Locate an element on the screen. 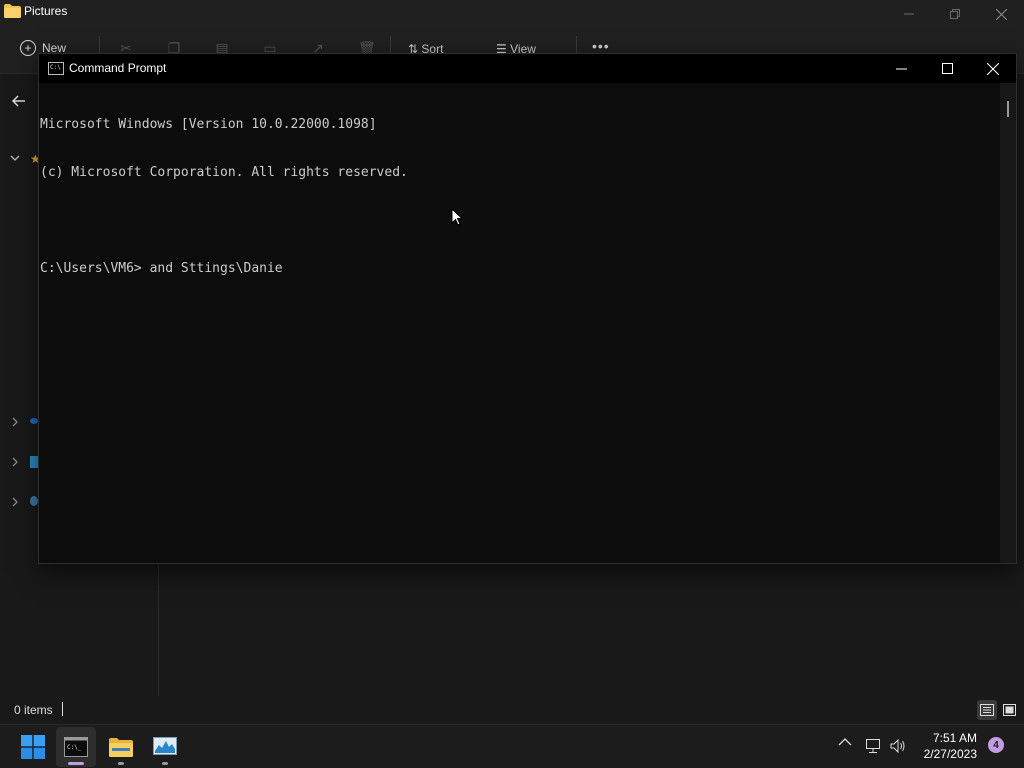 This screenshot has width=1024, height=768. back-arrow-icon is located at coordinates (19, 101).